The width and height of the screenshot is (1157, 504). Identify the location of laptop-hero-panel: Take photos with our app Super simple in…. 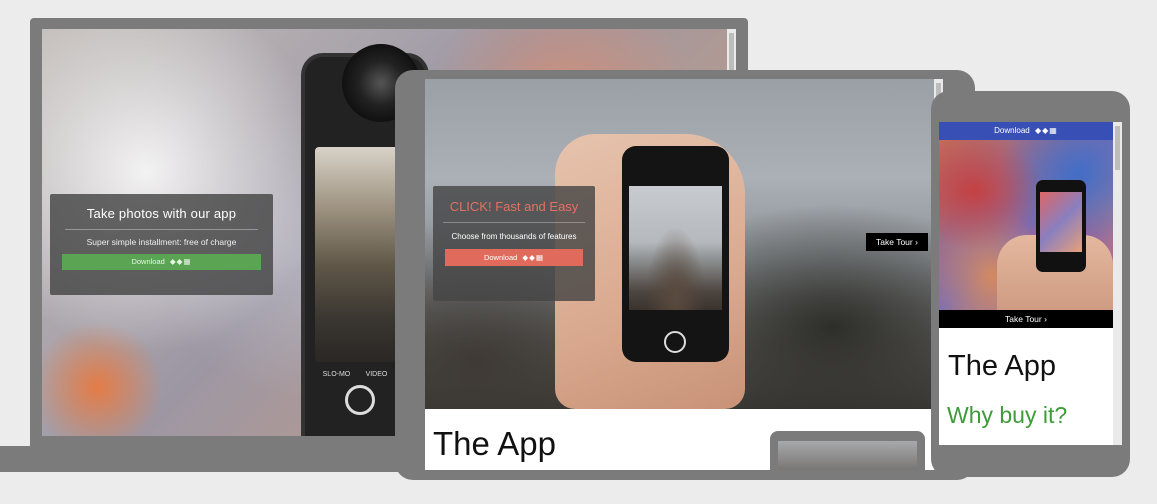
(161, 244).